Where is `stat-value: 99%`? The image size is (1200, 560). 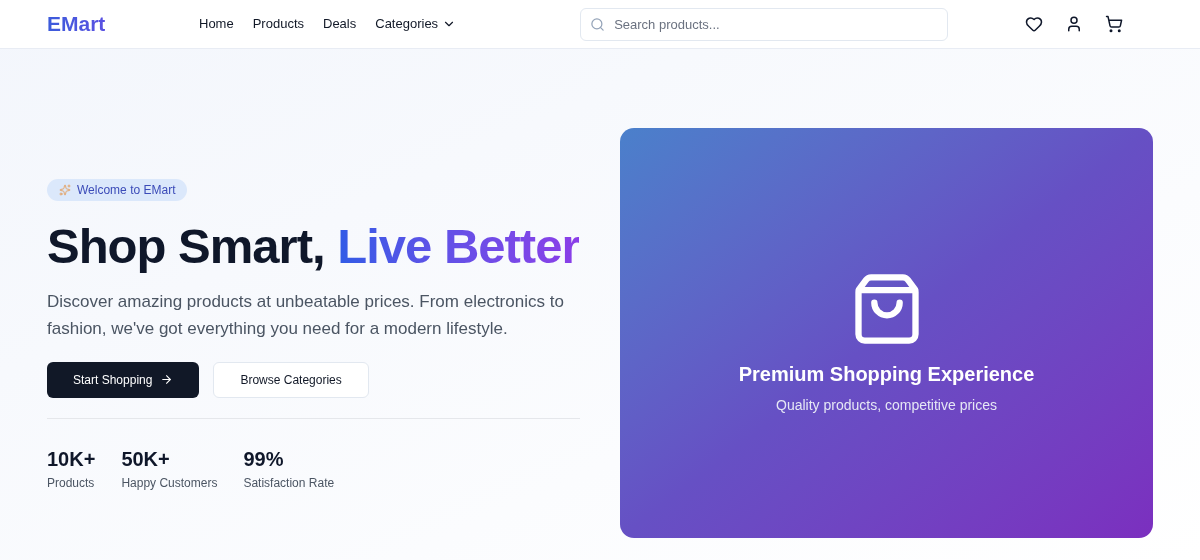
stat-value: 99% is located at coordinates (264, 458).